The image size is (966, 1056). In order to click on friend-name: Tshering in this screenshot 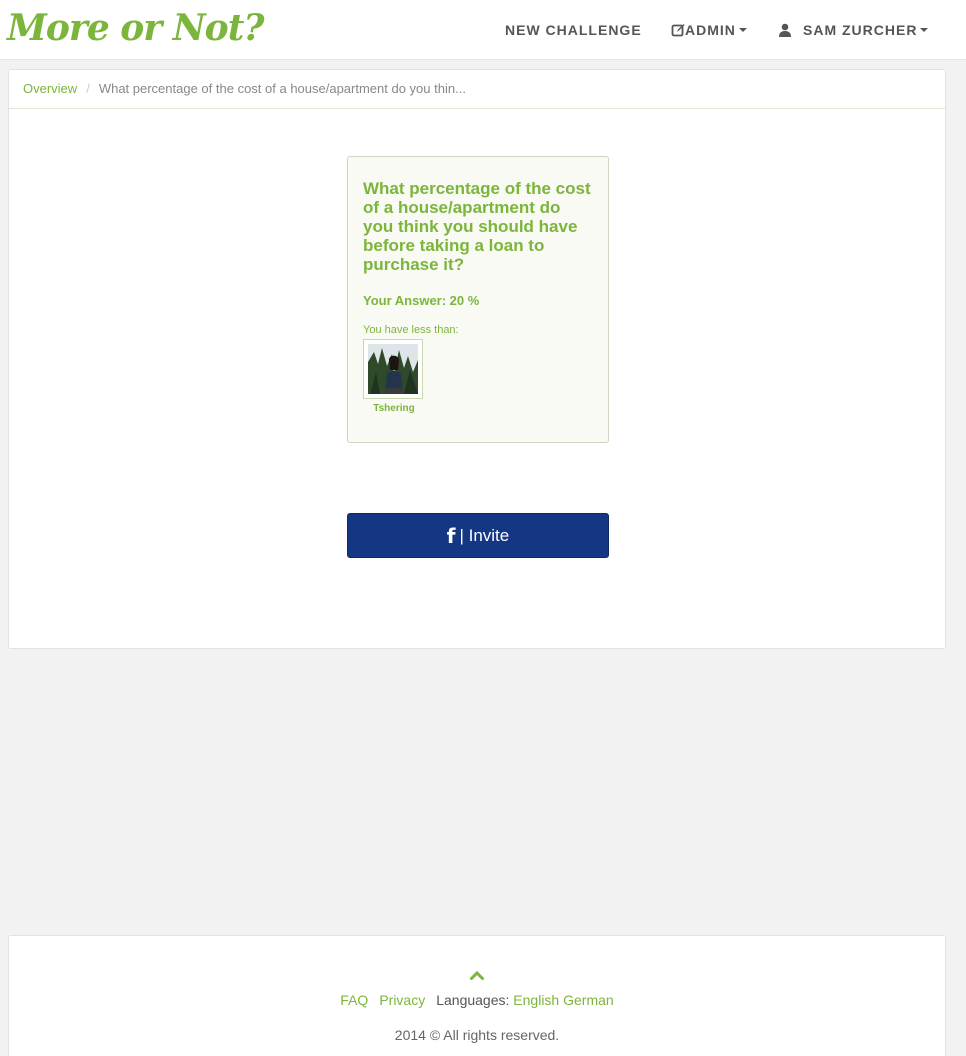, I will do `click(394, 408)`.